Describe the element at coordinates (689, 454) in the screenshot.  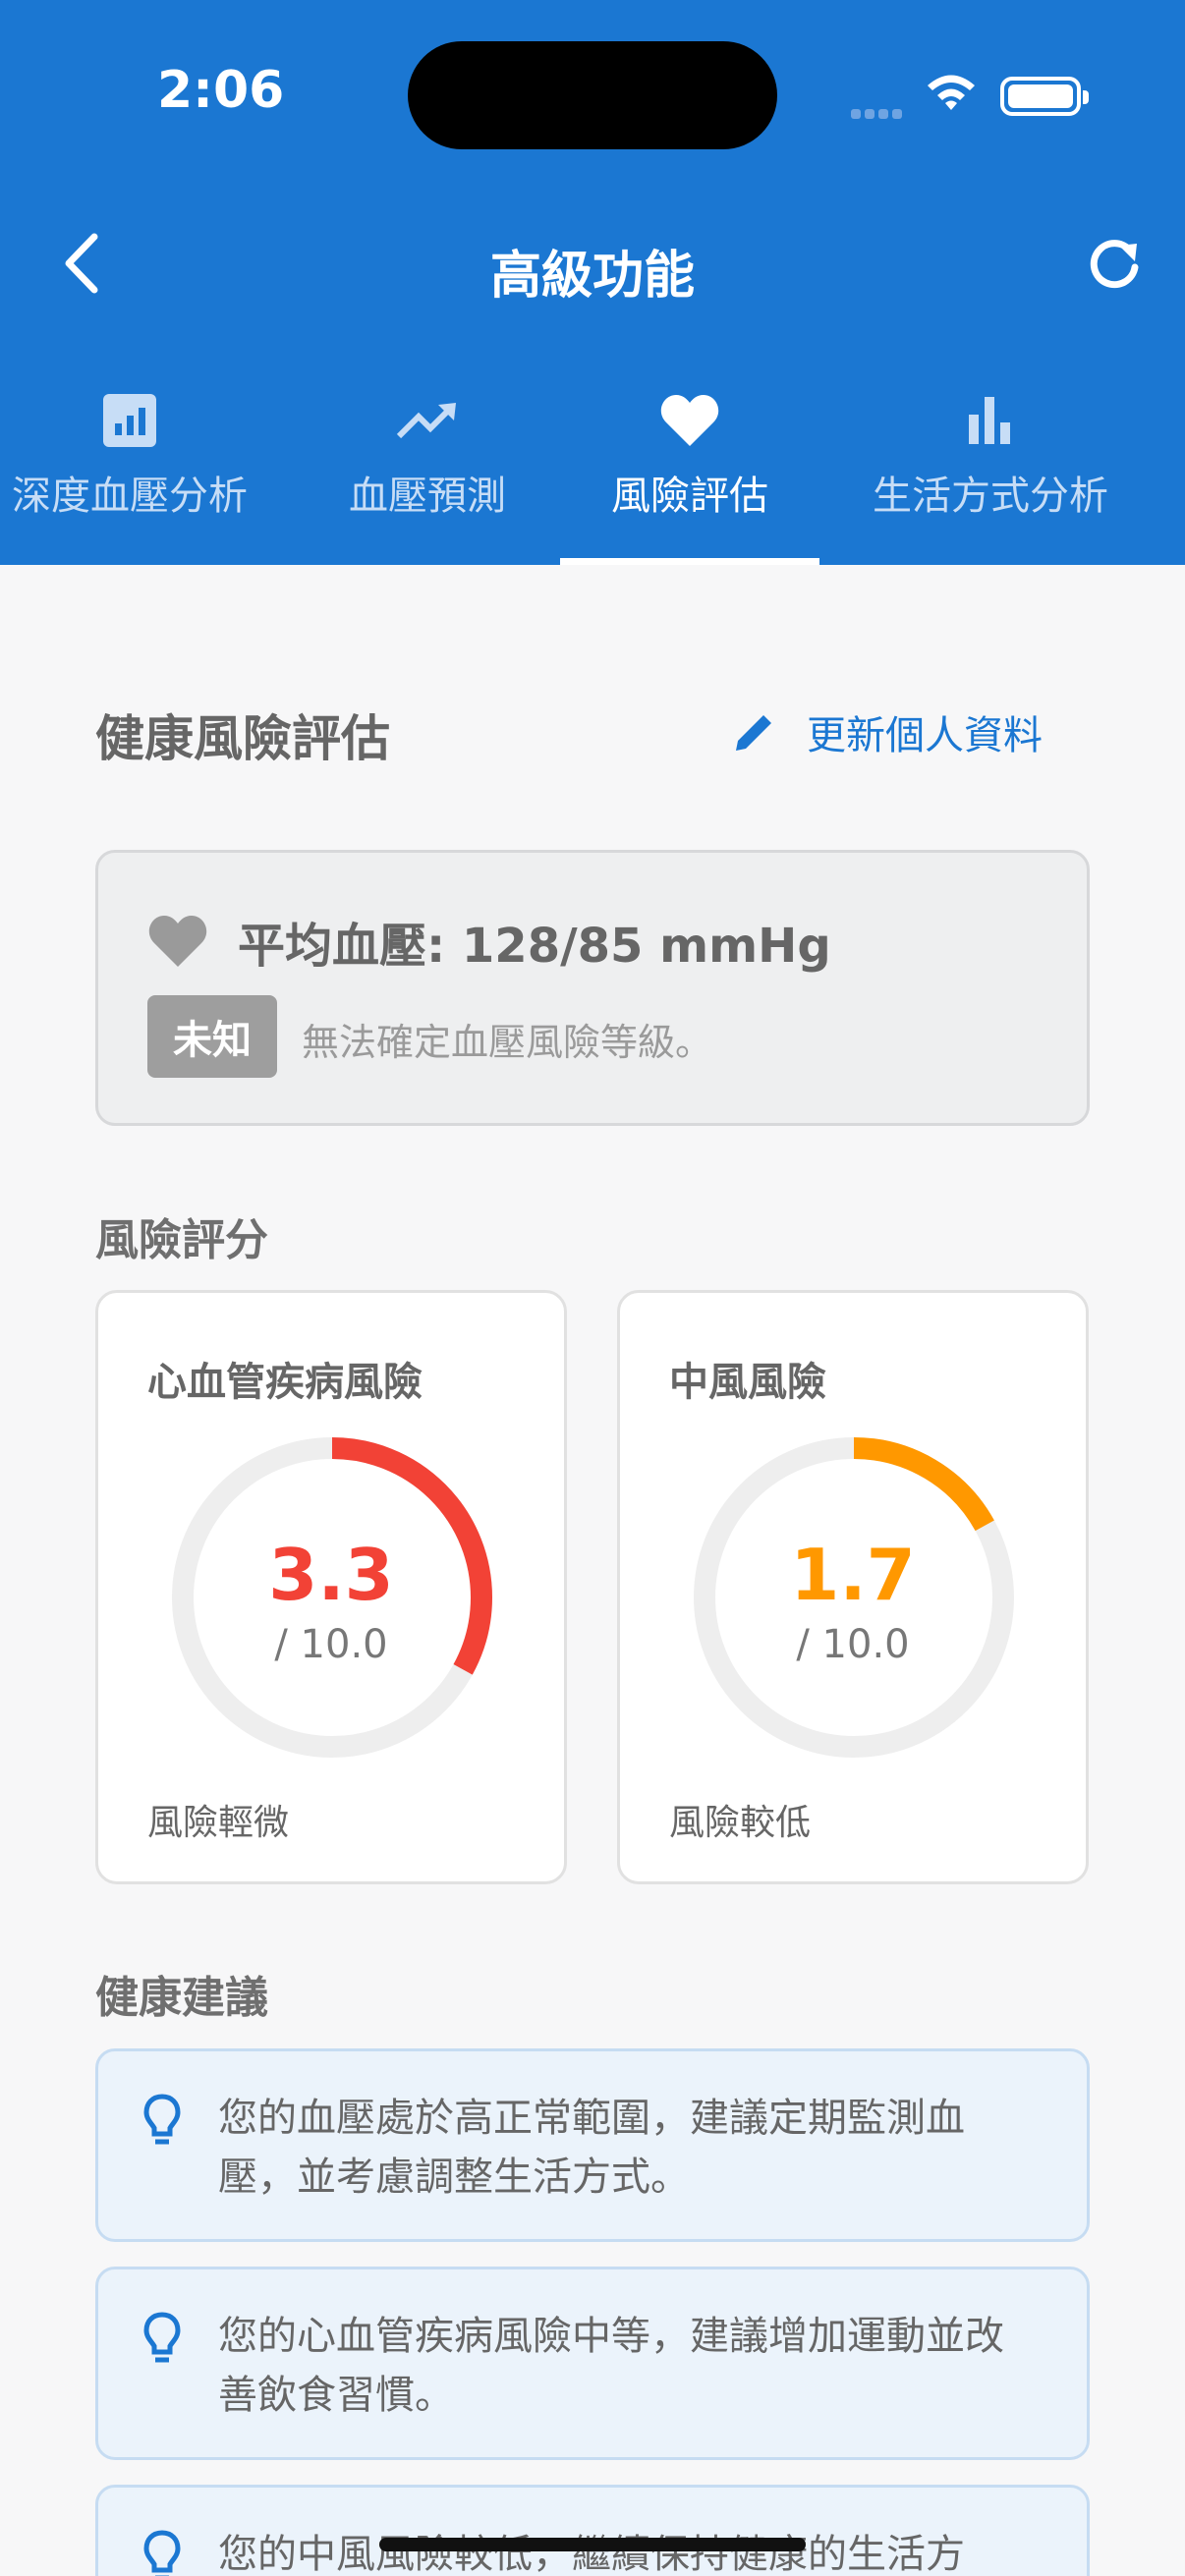
I see `tab-risk-assessment: 風險評估` at that location.